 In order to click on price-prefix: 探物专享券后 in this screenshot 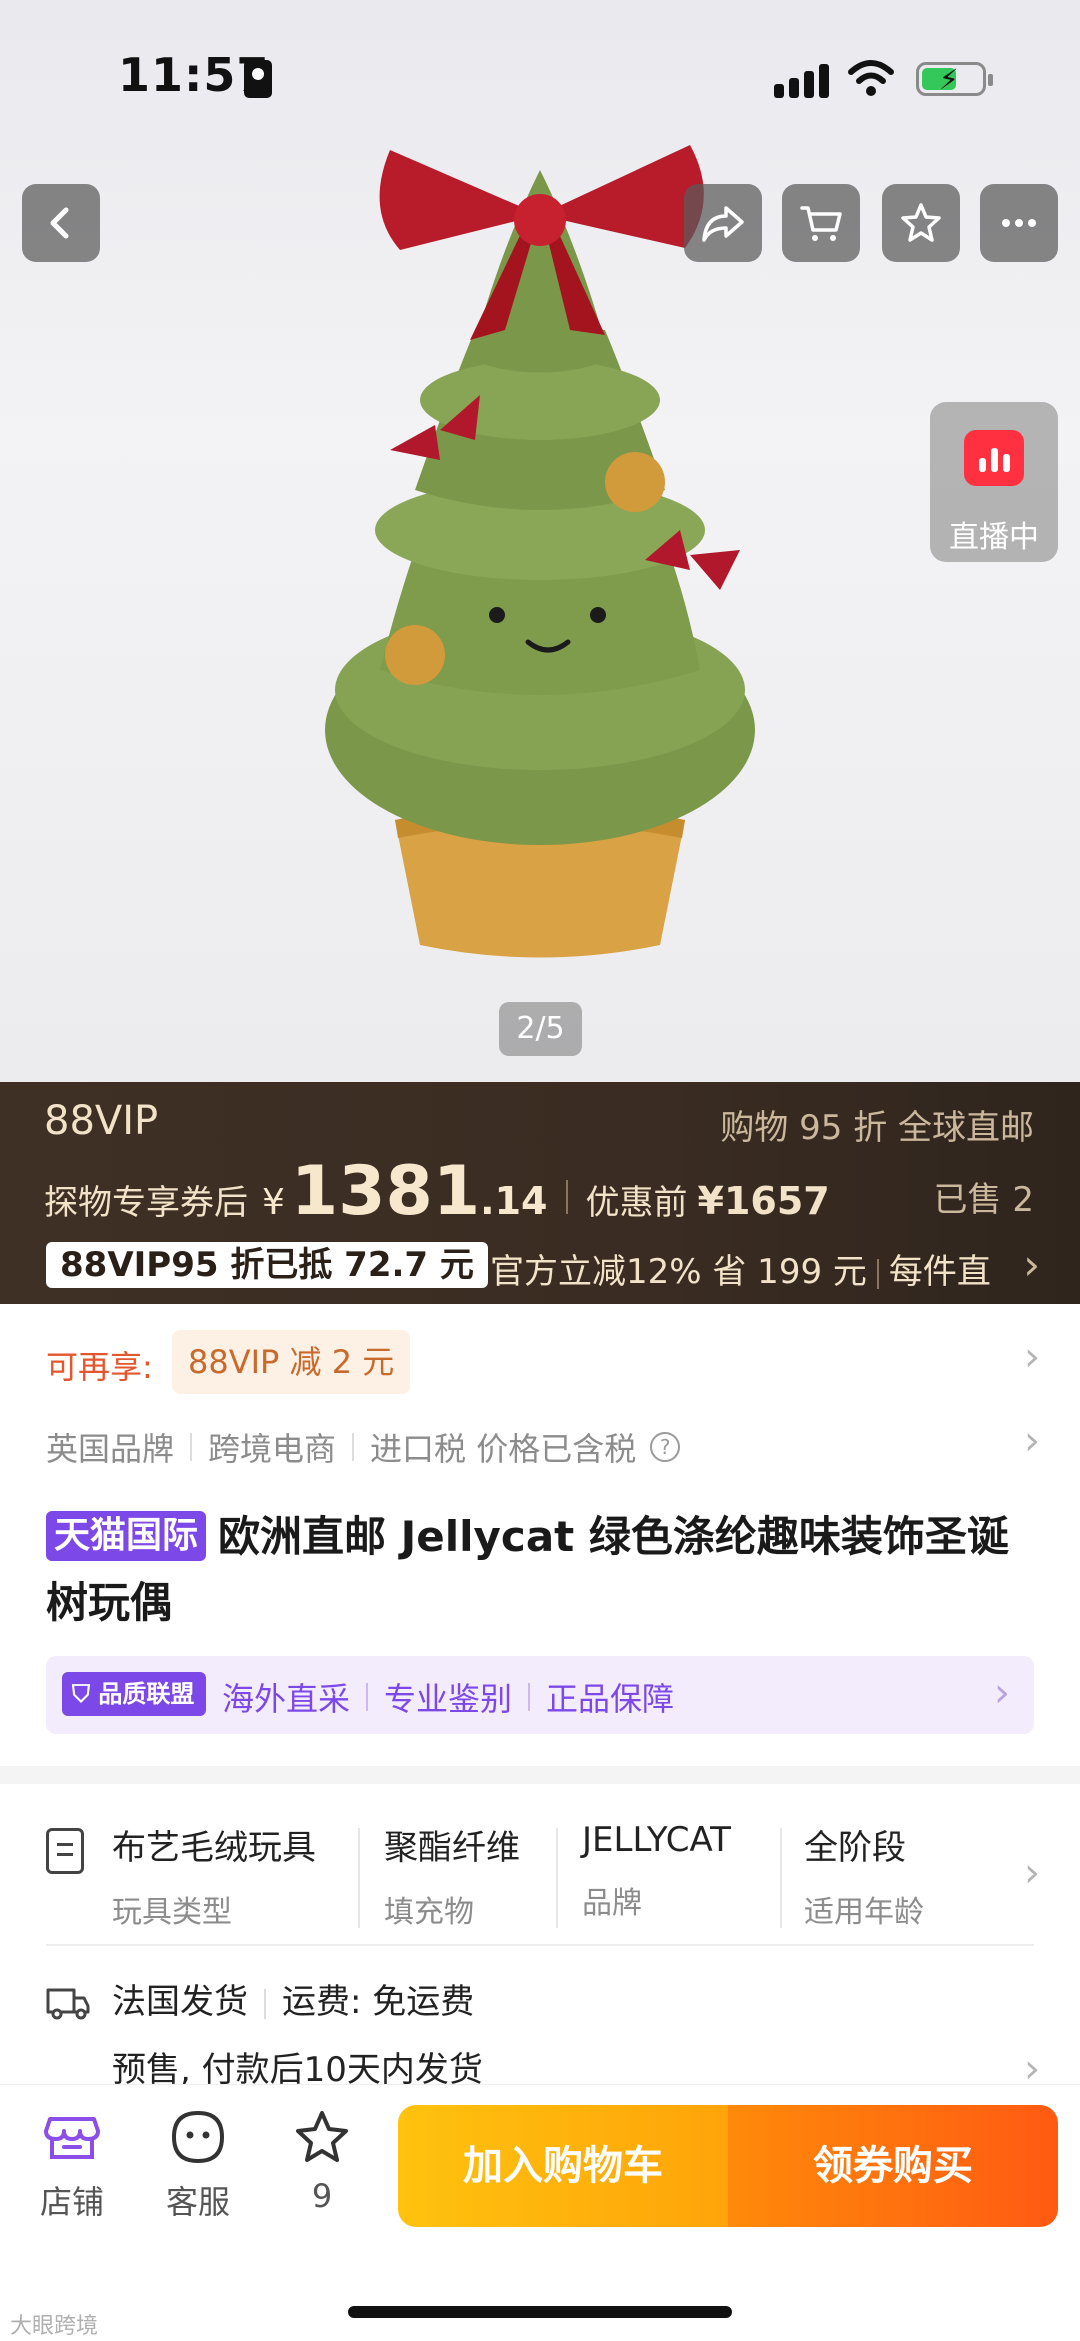, I will do `click(146, 1203)`.